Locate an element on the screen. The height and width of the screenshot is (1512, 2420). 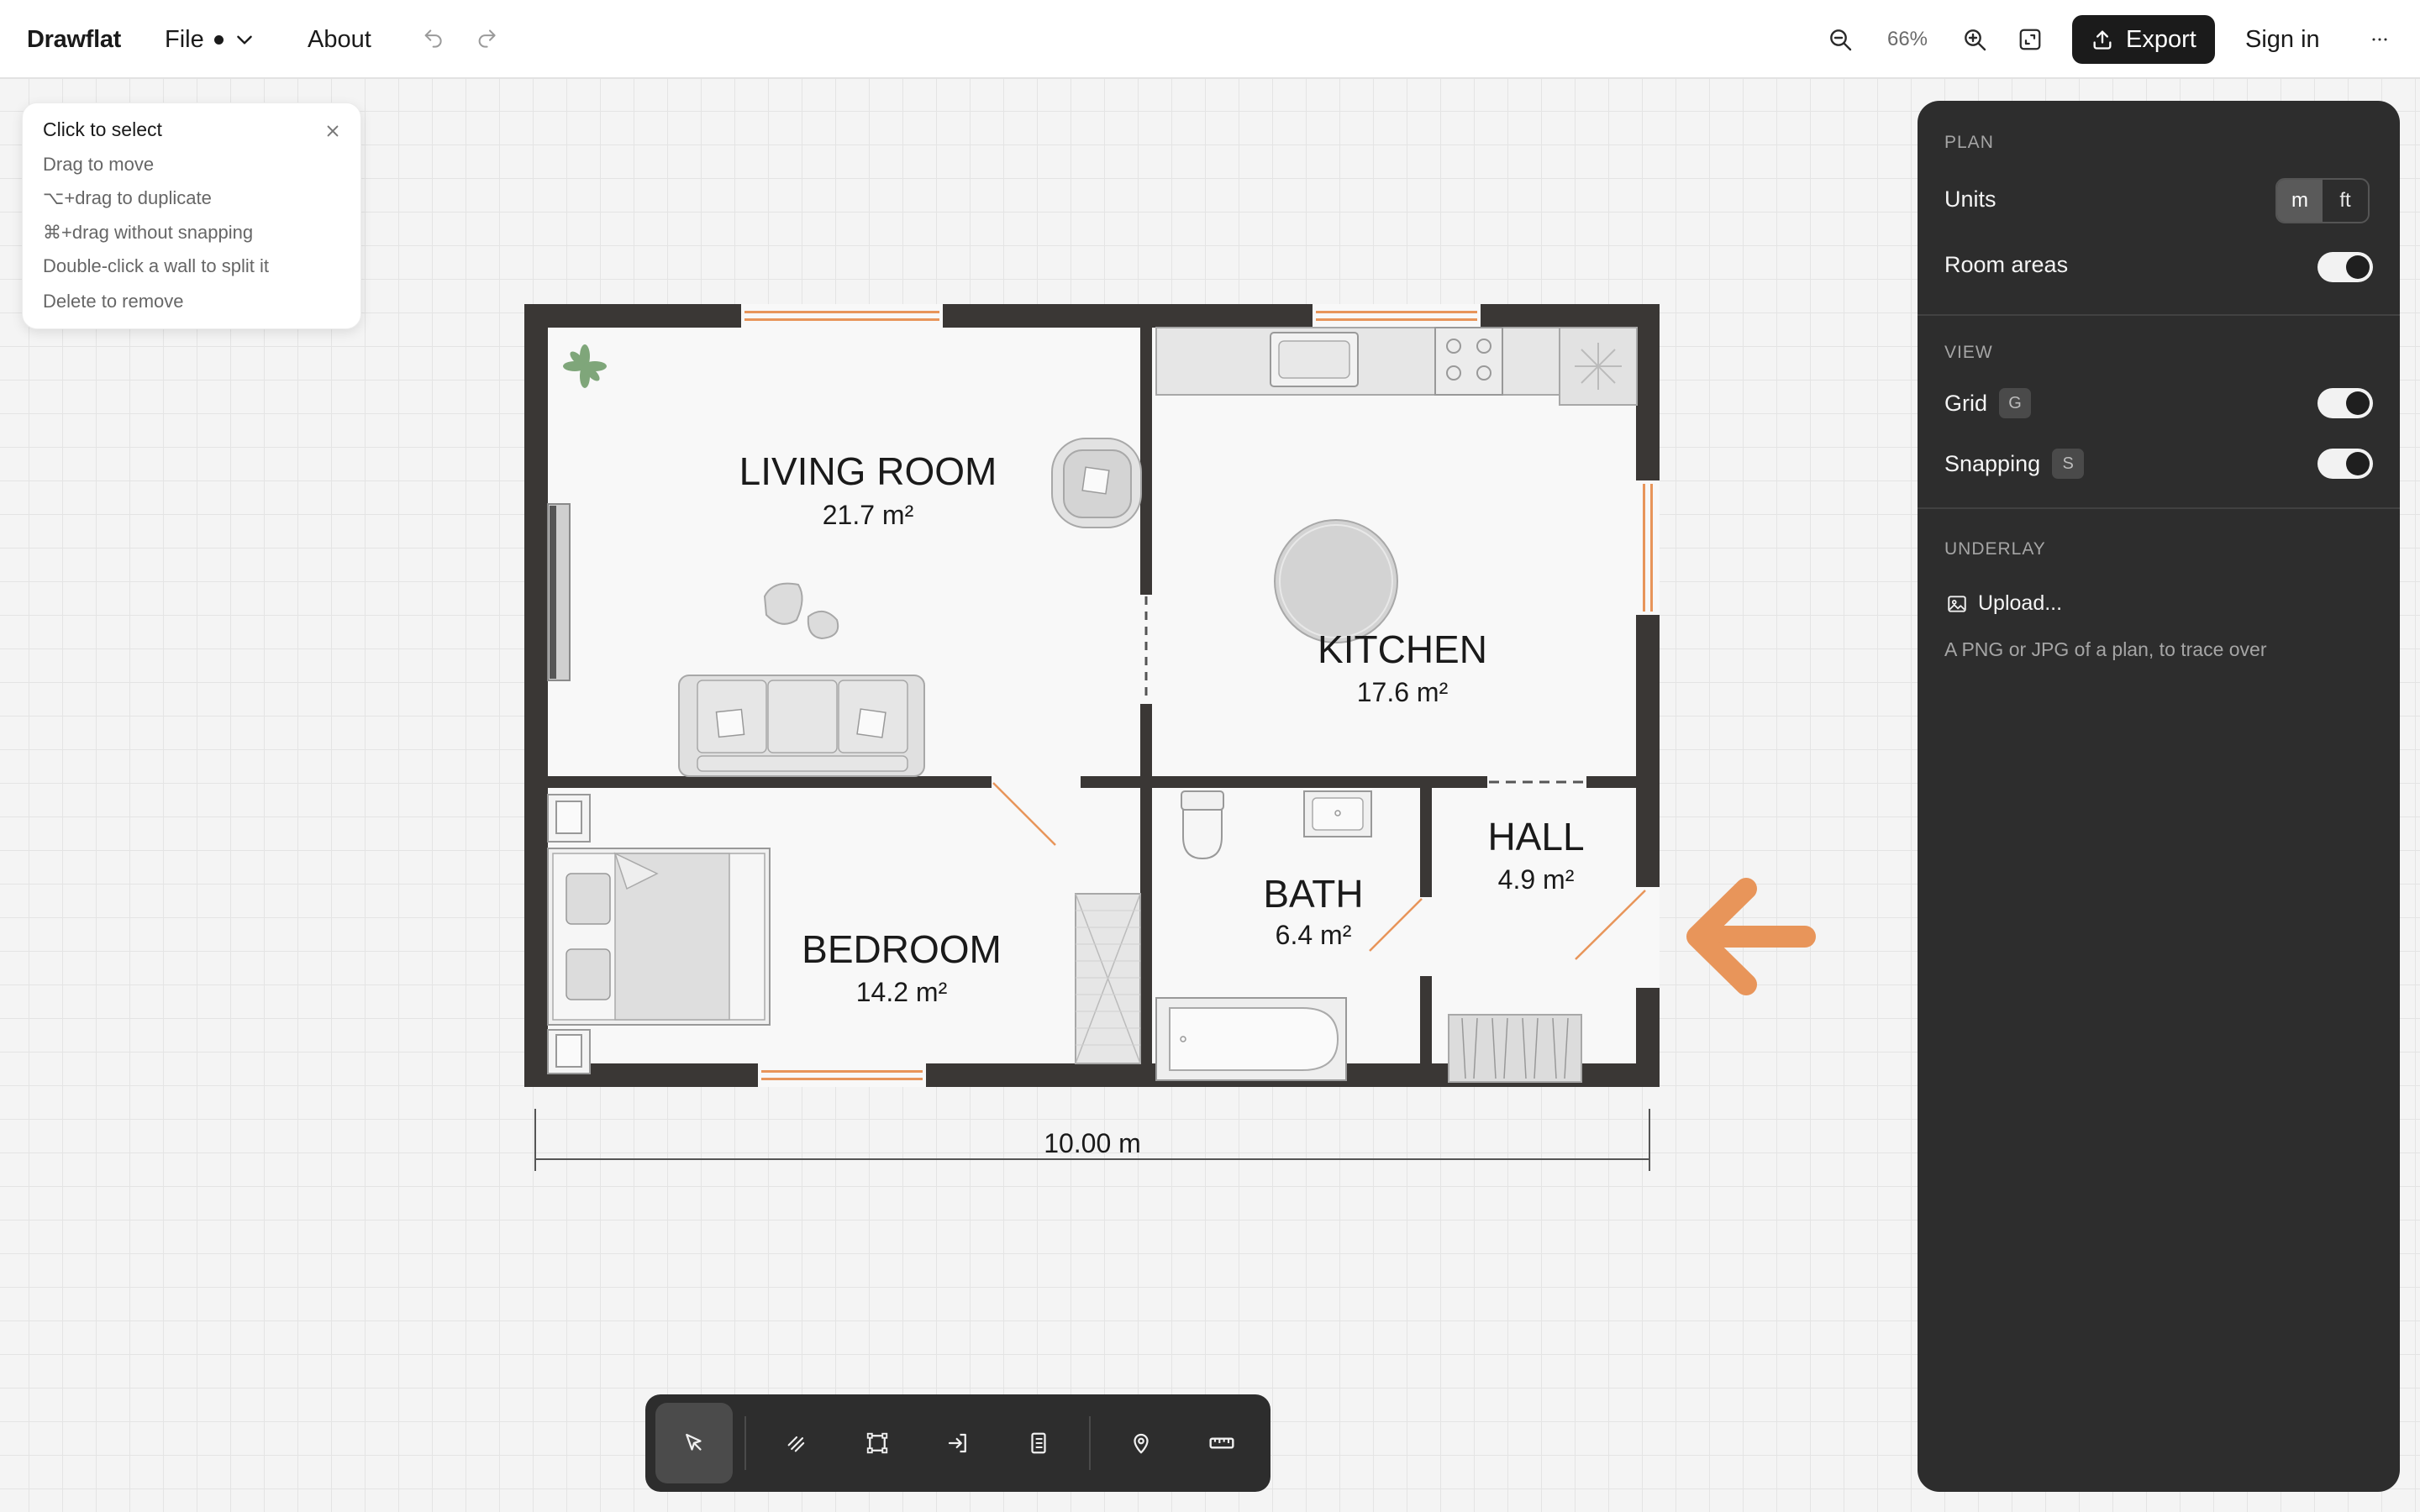
snapping-toggle is located at coordinates (2345, 464).